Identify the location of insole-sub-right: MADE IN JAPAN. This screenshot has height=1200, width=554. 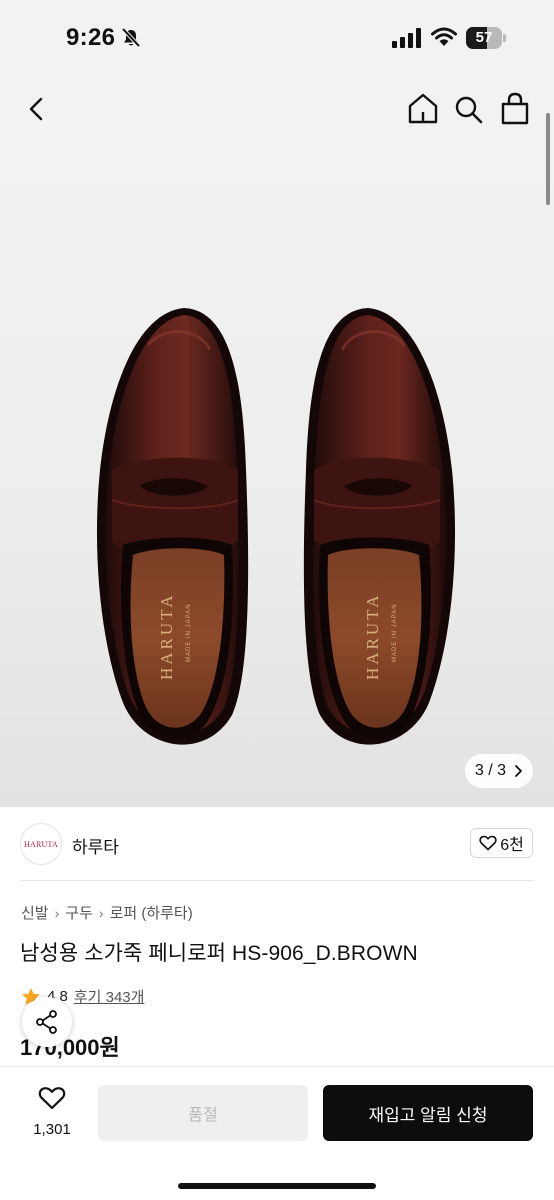
(395, 632).